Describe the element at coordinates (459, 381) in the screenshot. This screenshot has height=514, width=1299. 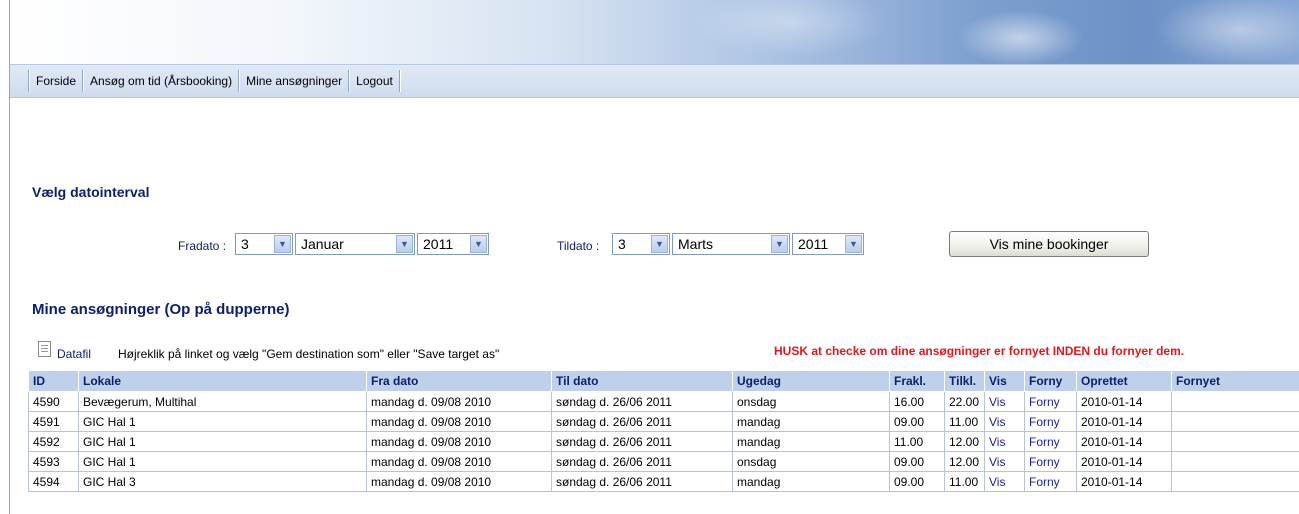
I see `col-fra-dato-header: Fra dato` at that location.